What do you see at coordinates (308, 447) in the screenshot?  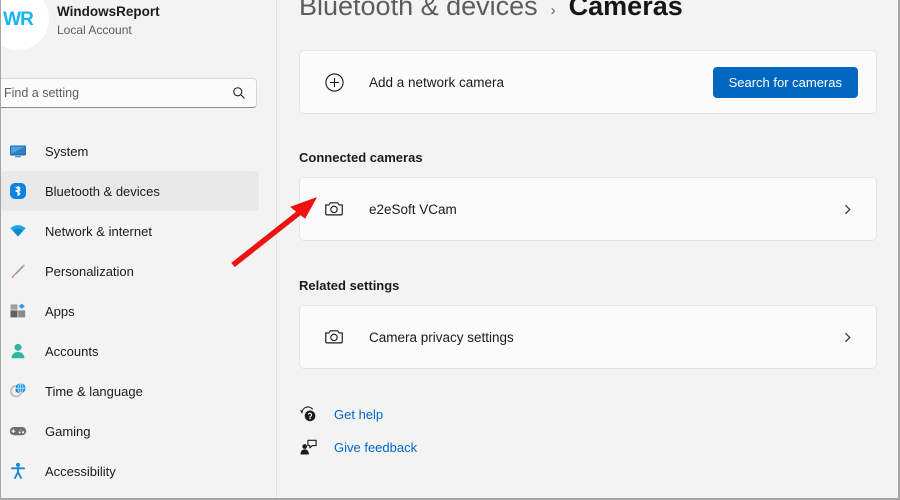 I see `feedback-icon` at bounding box center [308, 447].